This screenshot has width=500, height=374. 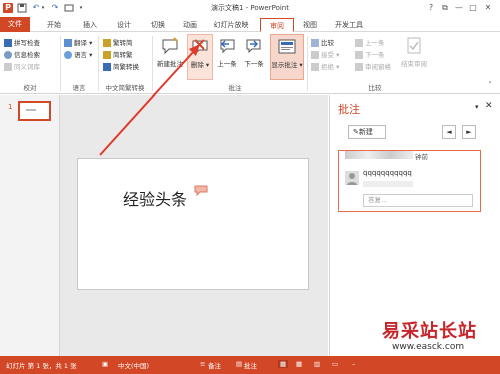 What do you see at coordinates (22, 67) in the screenshot?
I see `thesaurus-button: 同义词库` at bounding box center [22, 67].